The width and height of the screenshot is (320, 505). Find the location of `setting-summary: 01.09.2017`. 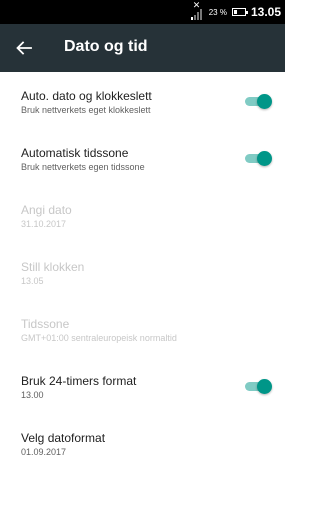

setting-summary: 01.09.2017 is located at coordinates (44, 452).